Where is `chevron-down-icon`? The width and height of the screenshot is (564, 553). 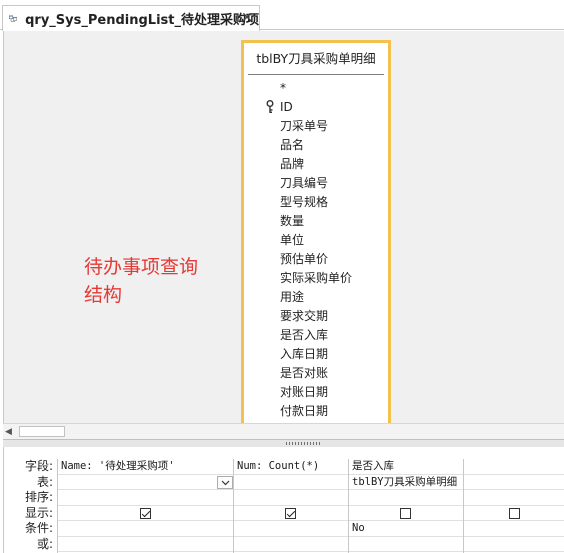 chevron-down-icon is located at coordinates (225, 482).